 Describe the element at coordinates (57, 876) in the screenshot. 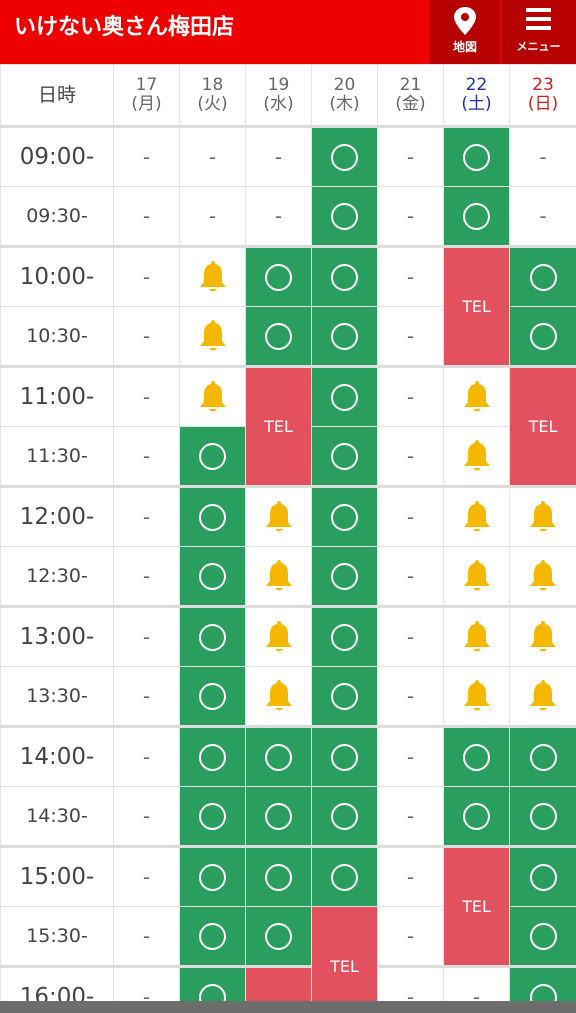

I see `time-label: 15:00-` at that location.